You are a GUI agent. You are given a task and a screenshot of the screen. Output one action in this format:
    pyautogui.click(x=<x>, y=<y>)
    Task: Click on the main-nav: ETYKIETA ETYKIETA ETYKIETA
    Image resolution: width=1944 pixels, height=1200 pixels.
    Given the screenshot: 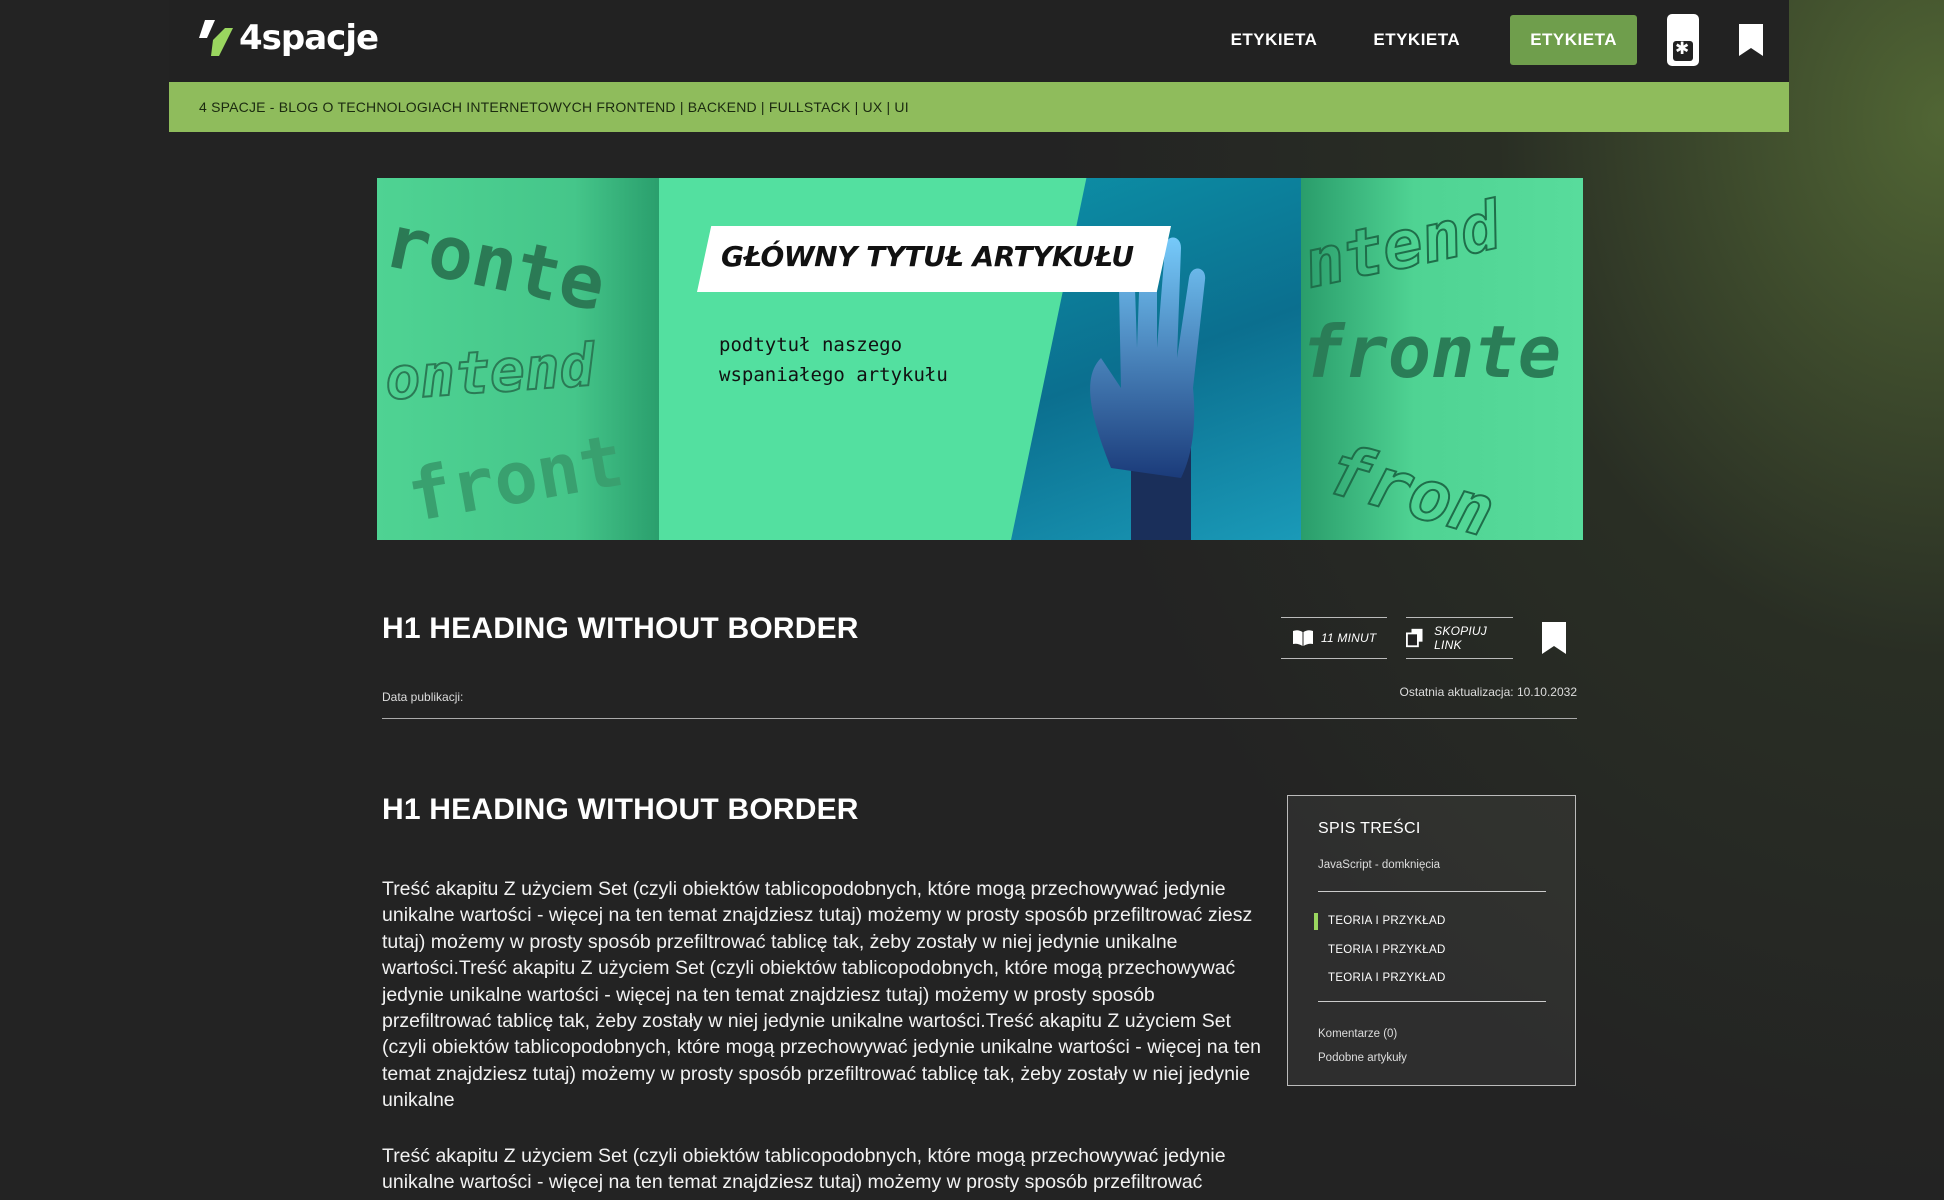 What is the action you would take?
    pyautogui.click(x=1496, y=40)
    